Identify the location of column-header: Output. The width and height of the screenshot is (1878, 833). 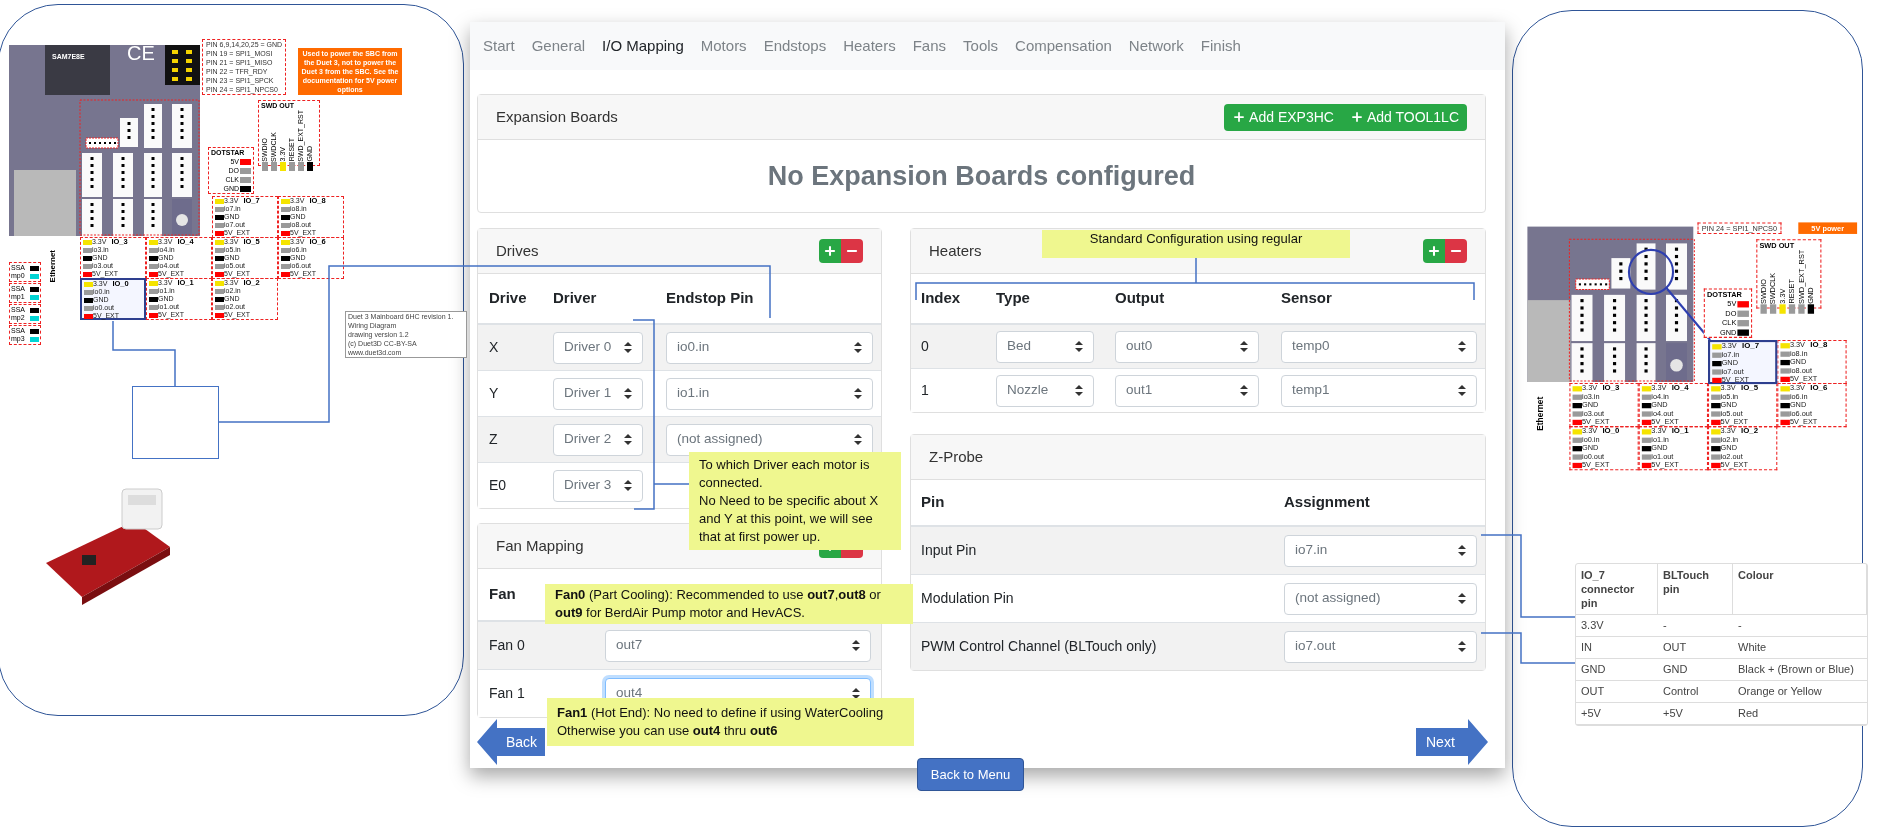
(1140, 298).